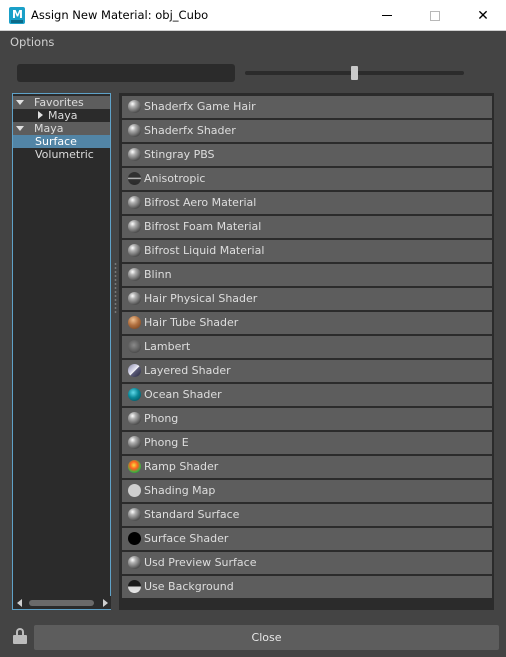 The image size is (506, 657). I want to click on collapse-arrow-icon, so click(40, 115).